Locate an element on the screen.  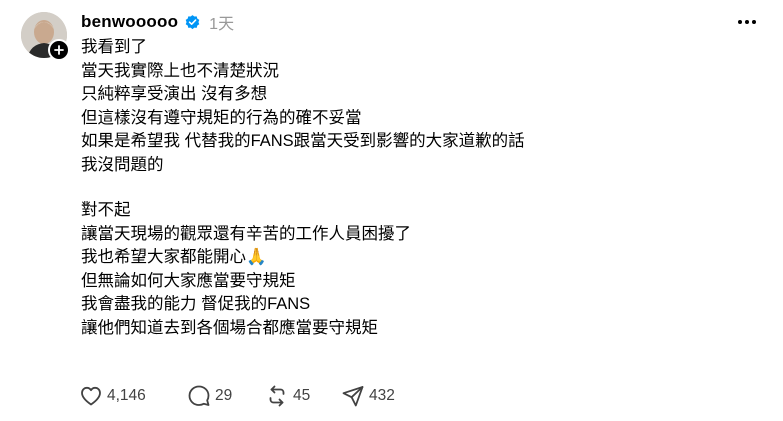
more-options-button is located at coordinates (747, 22).